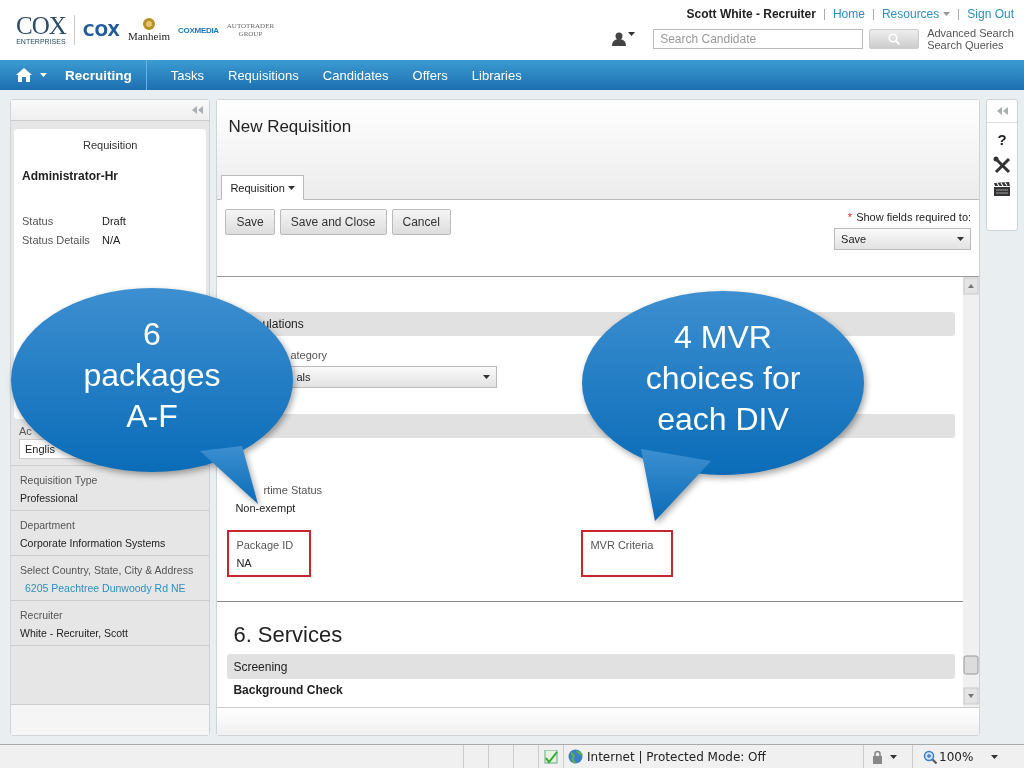  Describe the element at coordinates (970, 45) in the screenshot. I see `search-link: Search Queries` at that location.